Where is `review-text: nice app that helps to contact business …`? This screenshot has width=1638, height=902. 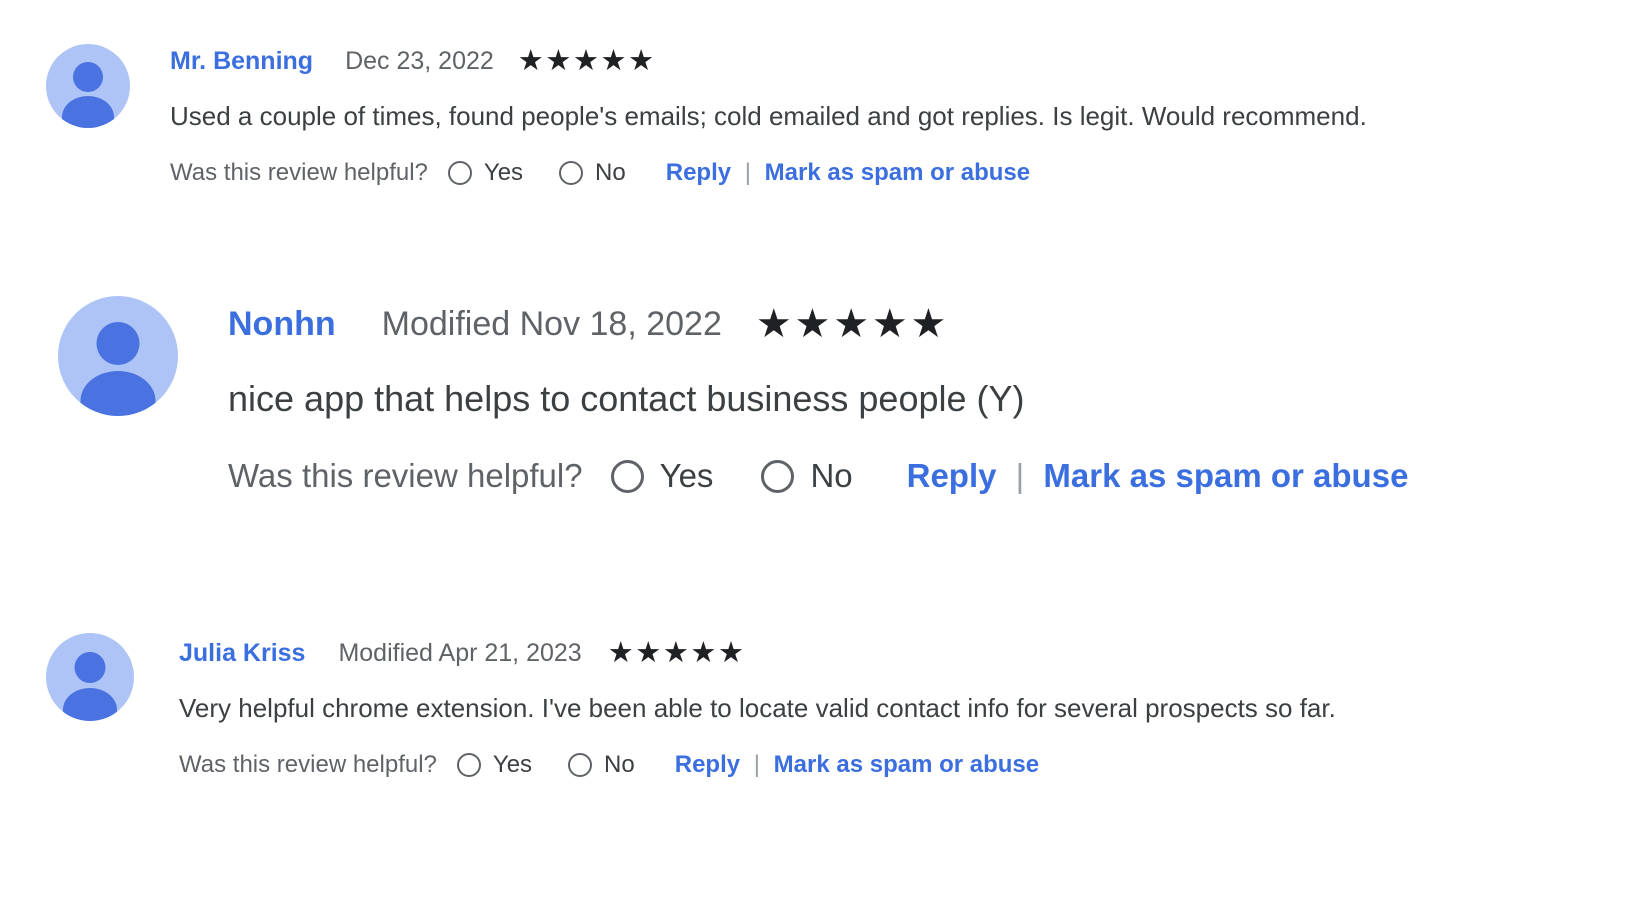 review-text: nice app that helps to contact business … is located at coordinates (626, 398).